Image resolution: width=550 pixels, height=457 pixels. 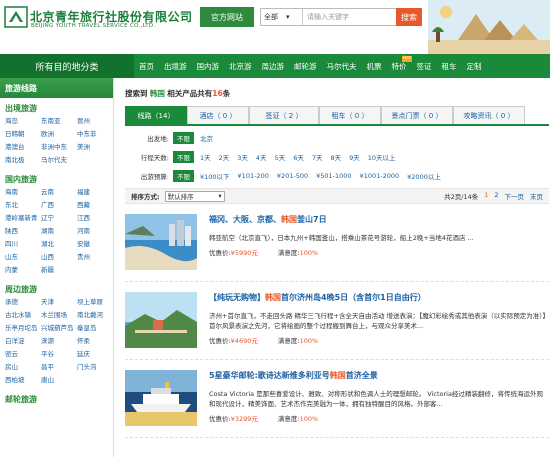 What do you see at coordinates (206, 138) in the screenshot?
I see `filter-option: 北京` at bounding box center [206, 138].